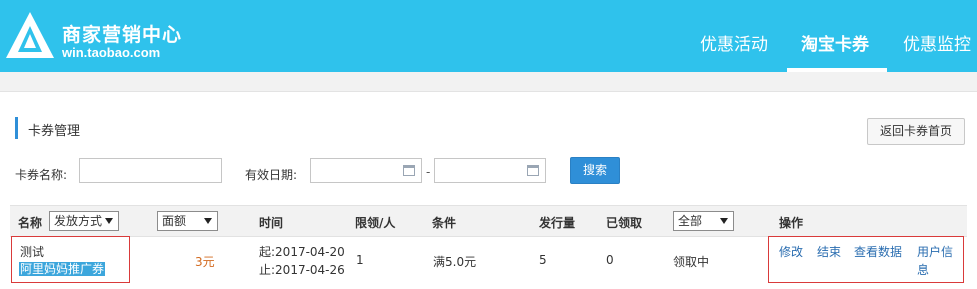  Describe the element at coordinates (30, 35) in the screenshot. I see `logo-icon` at that location.